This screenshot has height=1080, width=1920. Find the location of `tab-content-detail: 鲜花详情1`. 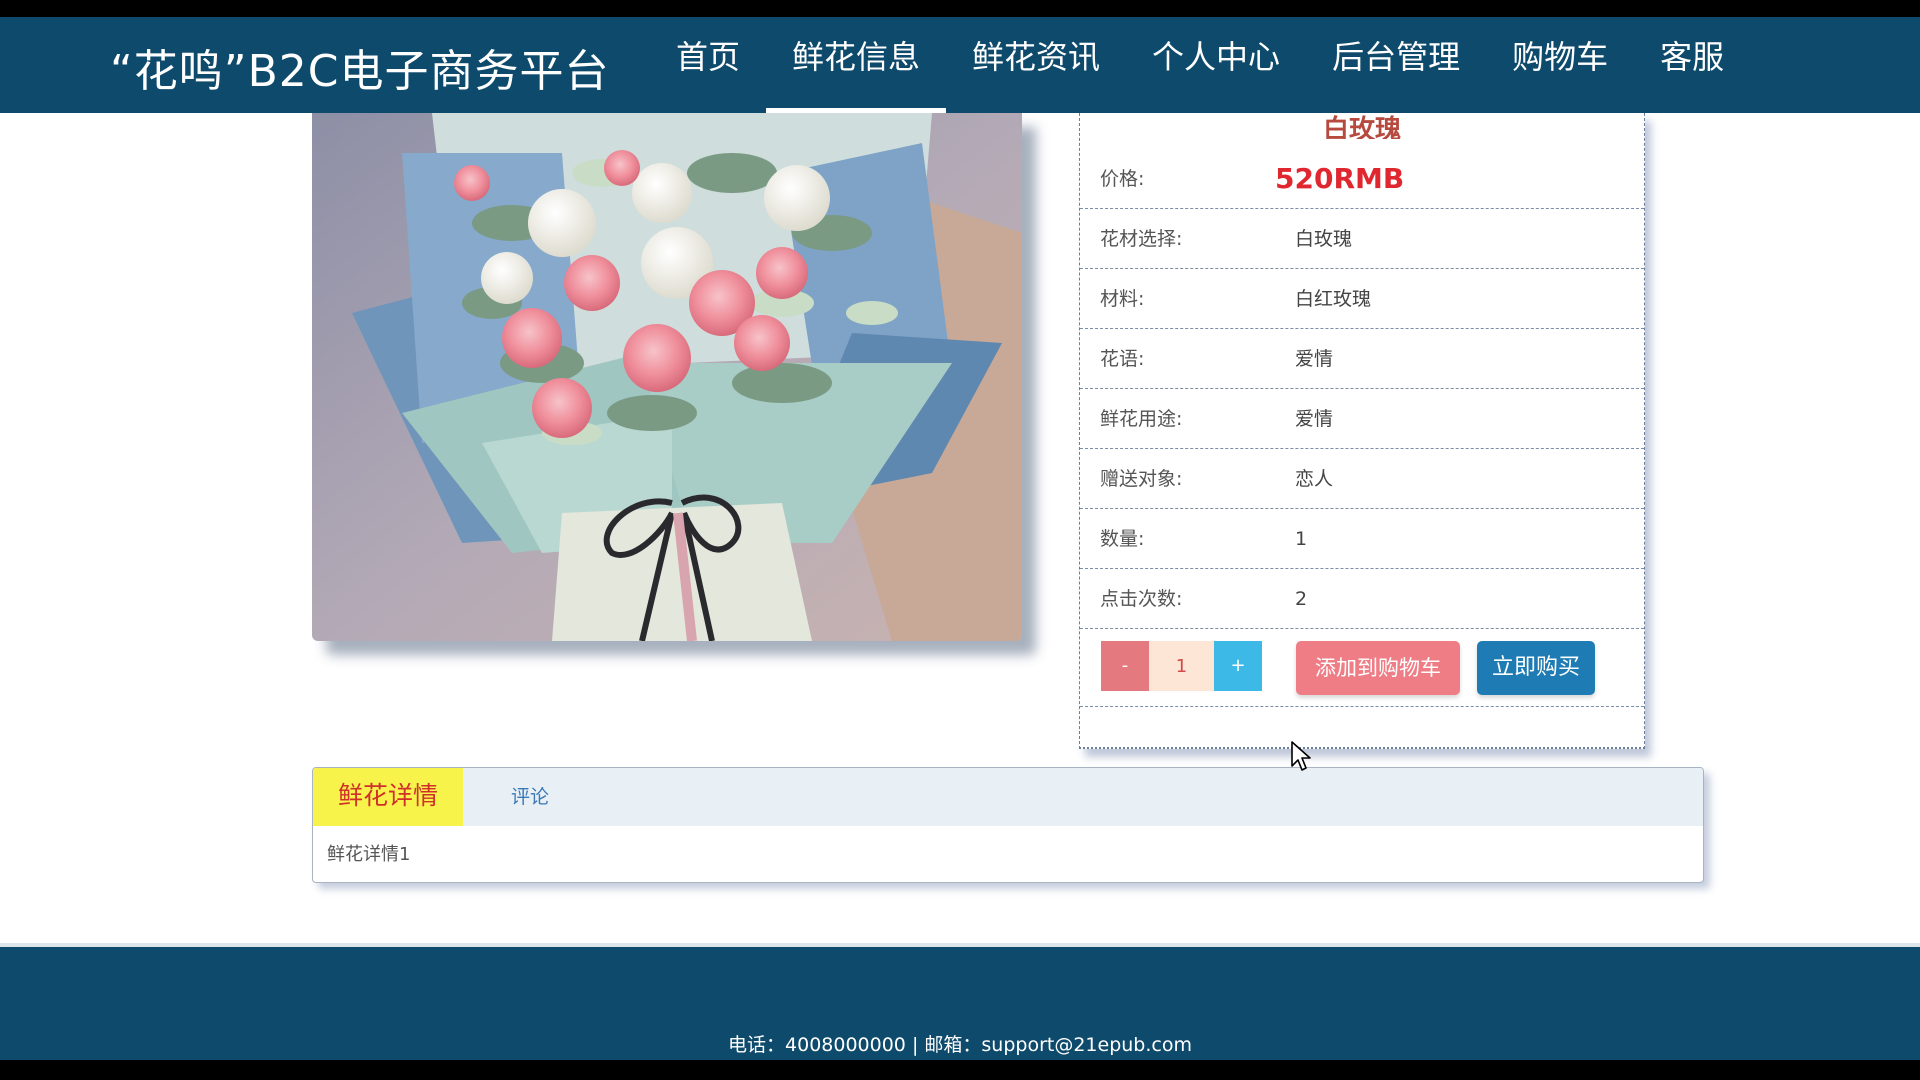

tab-content-detail: 鲜花详情1 is located at coordinates (369, 854).